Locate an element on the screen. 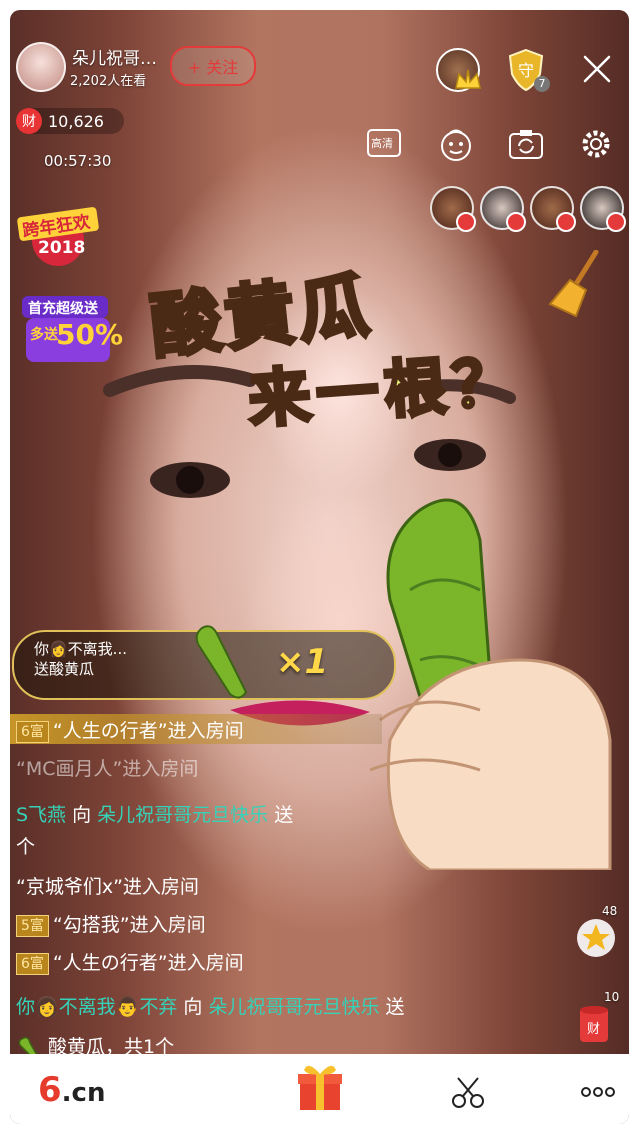 This screenshot has width=639, height=1134. sticker-title-line2: 来一根？ is located at coordinates (384, 391).